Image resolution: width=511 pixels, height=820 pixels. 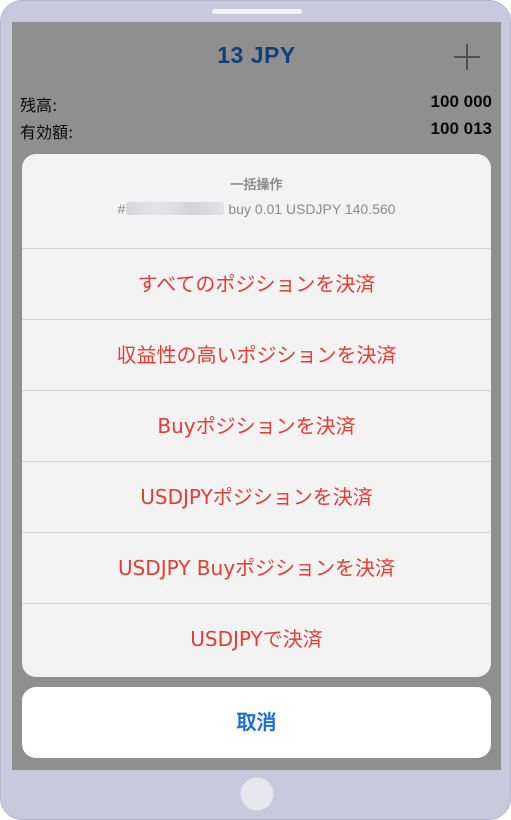 What do you see at coordinates (257, 11) in the screenshot?
I see `speaker-slot` at bounding box center [257, 11].